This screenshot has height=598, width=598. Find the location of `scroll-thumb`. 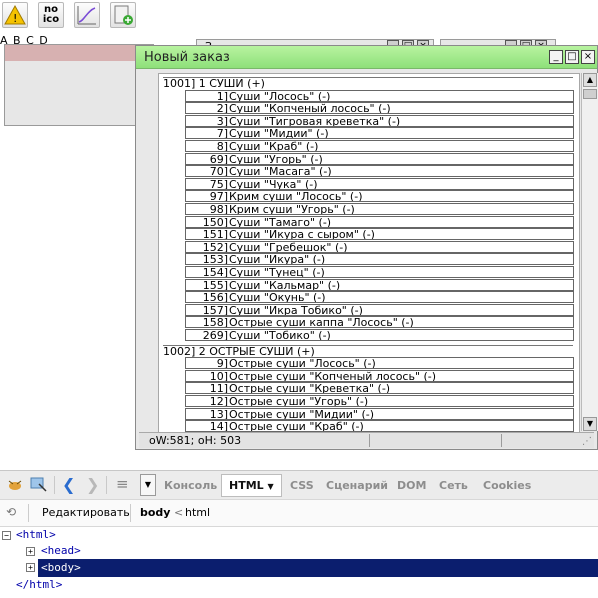

scroll-thumb is located at coordinates (590, 94).